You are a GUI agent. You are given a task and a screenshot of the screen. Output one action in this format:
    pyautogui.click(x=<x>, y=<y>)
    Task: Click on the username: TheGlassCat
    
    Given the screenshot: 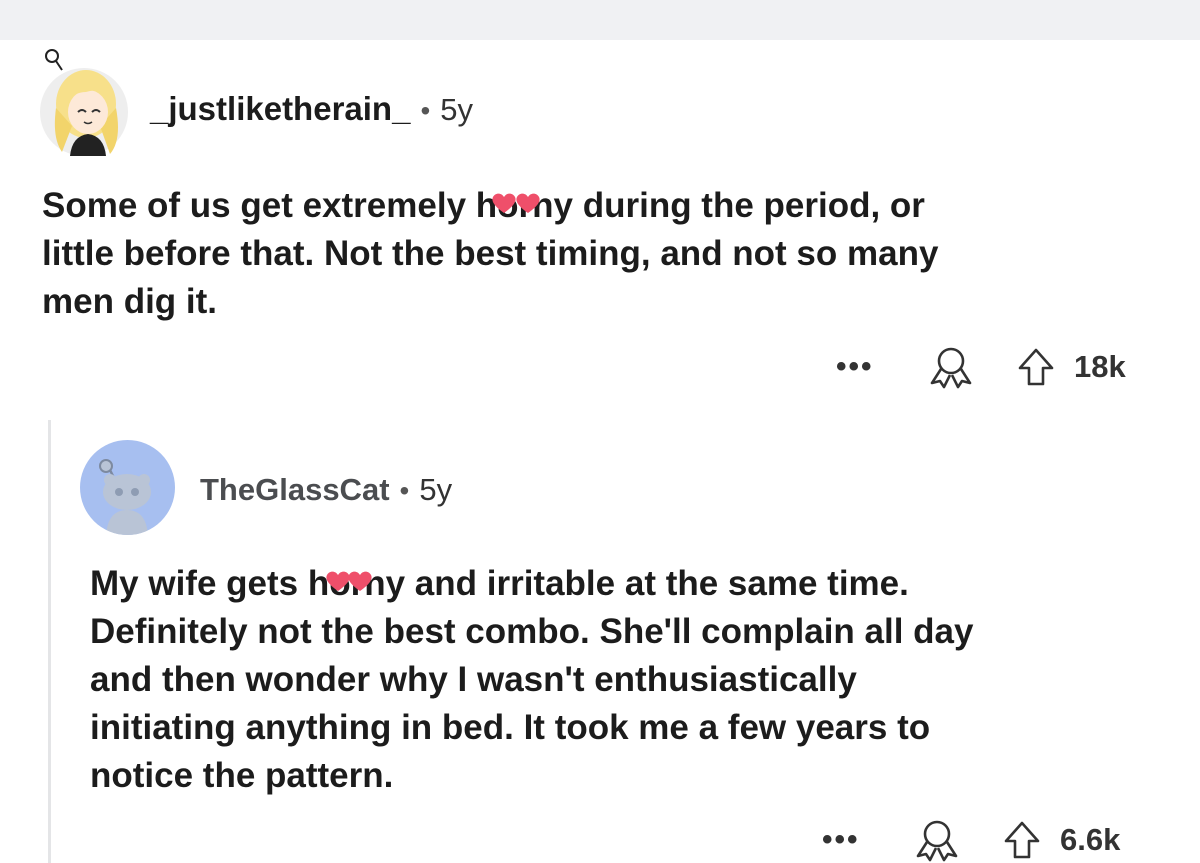 What is the action you would take?
    pyautogui.click(x=295, y=490)
    